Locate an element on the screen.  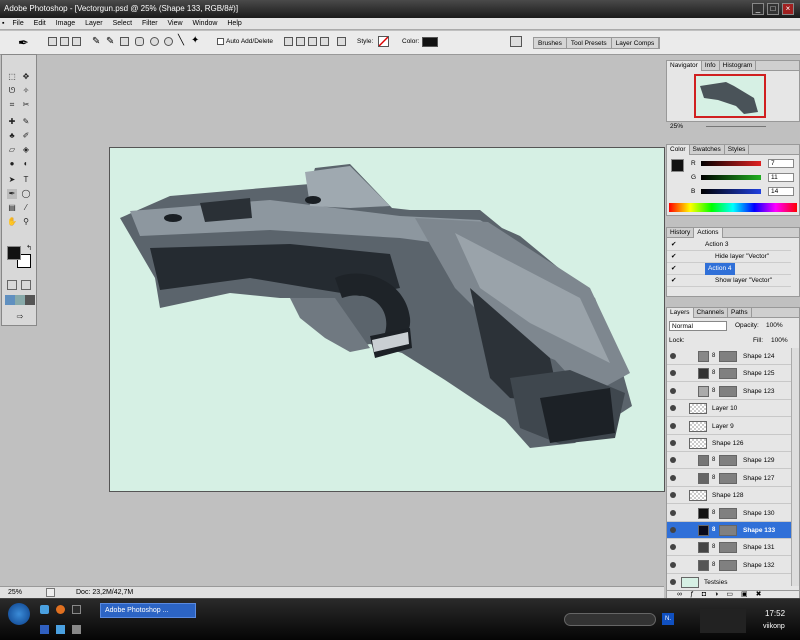
channel-value-r: 7 is located at coordinates (781, 163).